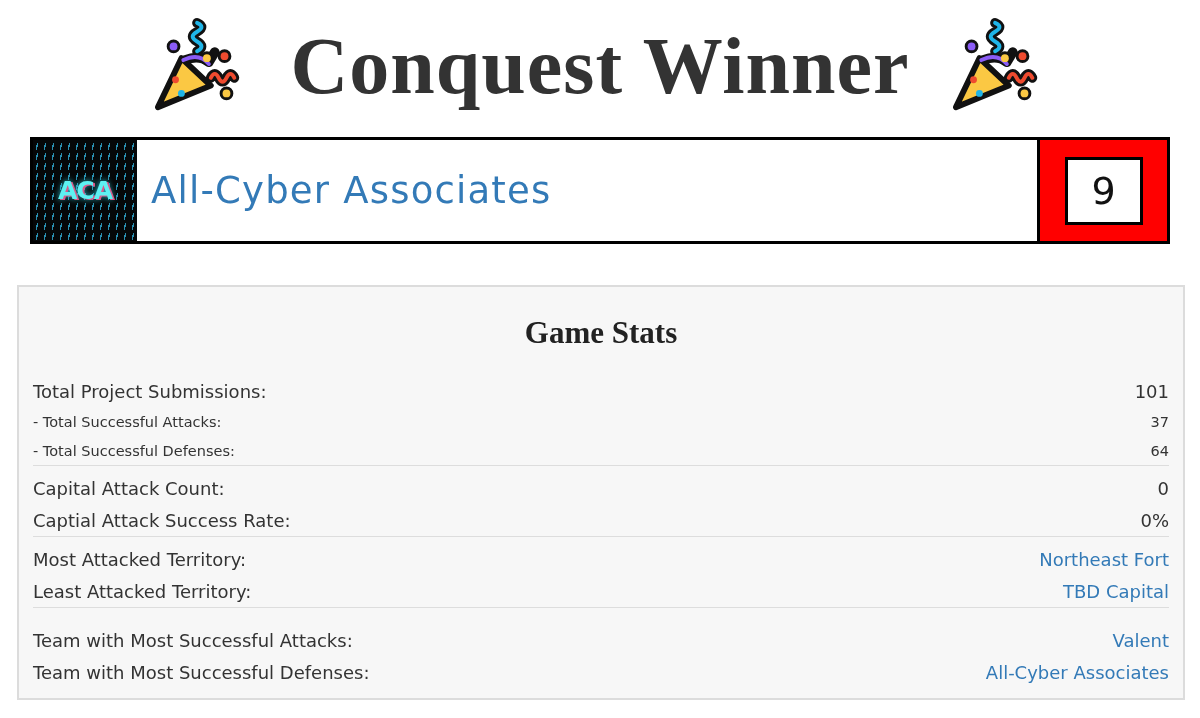 The width and height of the screenshot is (1200, 718). Describe the element at coordinates (1115, 591) in the screenshot. I see `stat-link: TBD Capital` at that location.